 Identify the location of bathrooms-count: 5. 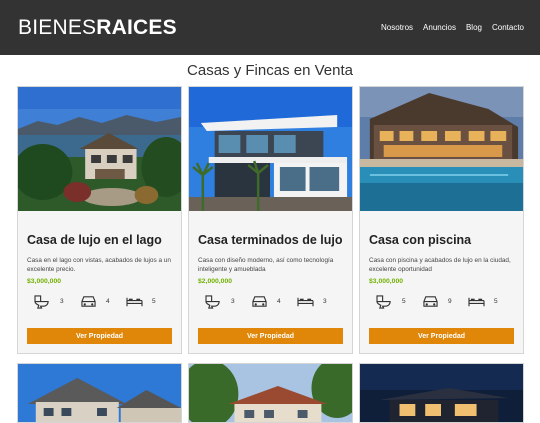
(404, 301).